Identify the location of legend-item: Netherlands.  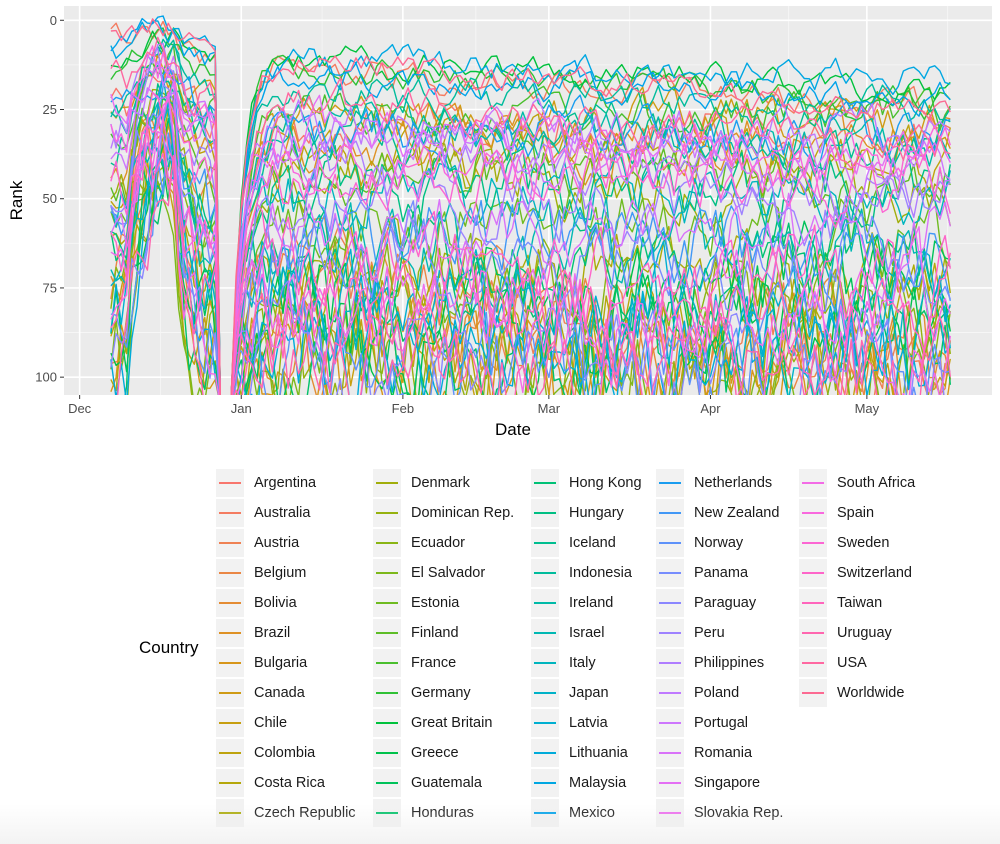
(727, 483).